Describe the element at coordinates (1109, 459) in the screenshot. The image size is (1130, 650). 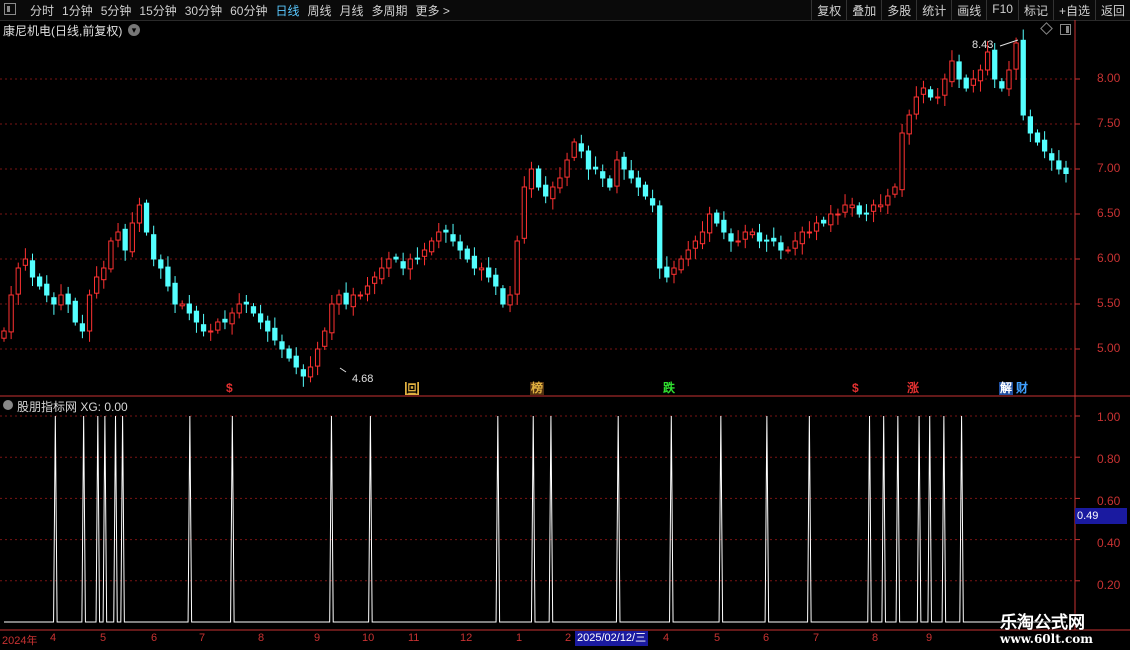
I see `indicator-tick: 0.80` at that location.